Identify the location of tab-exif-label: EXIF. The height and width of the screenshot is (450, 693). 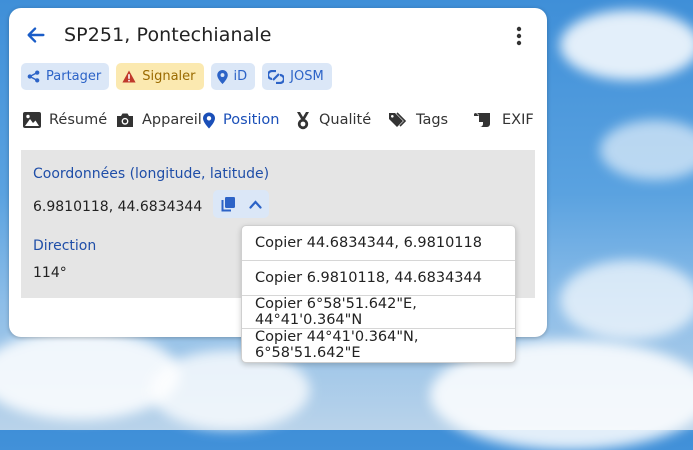
(518, 120).